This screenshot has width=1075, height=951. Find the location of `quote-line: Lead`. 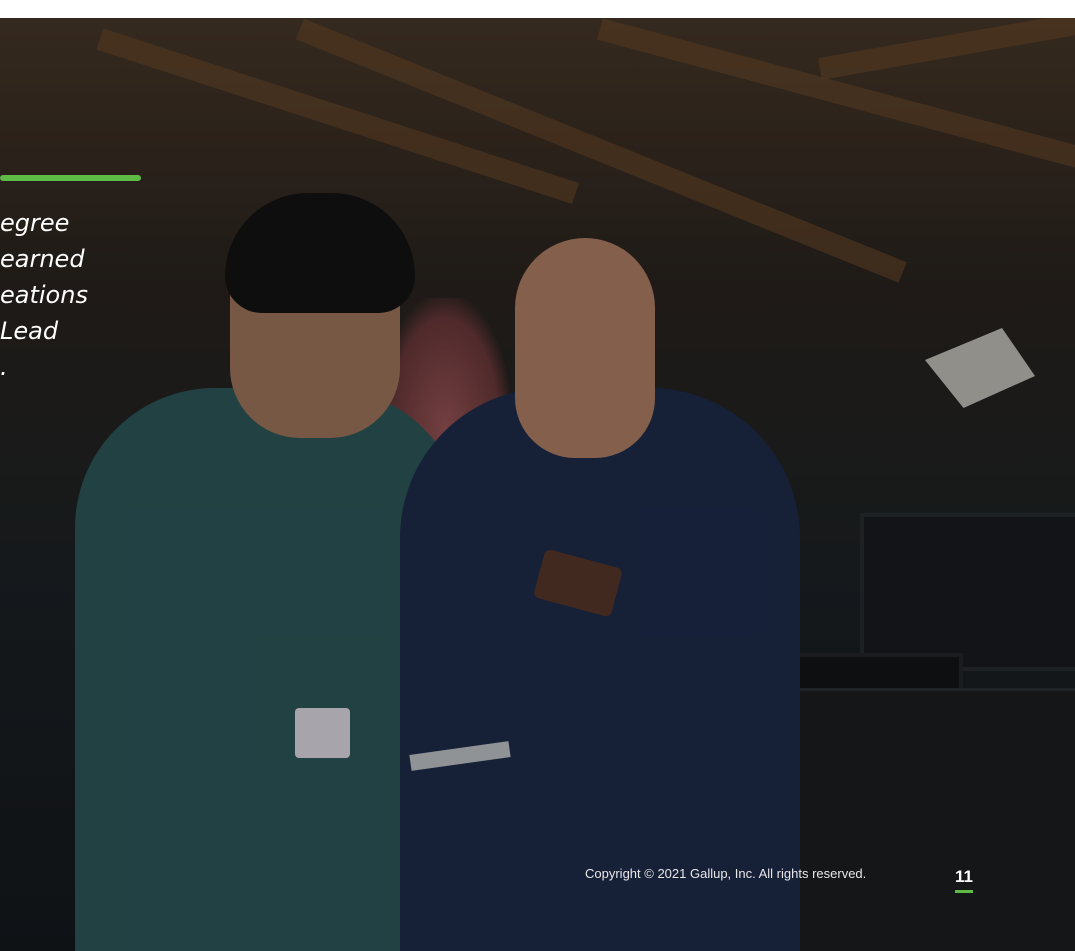

quote-line: Lead is located at coordinates (29, 331).